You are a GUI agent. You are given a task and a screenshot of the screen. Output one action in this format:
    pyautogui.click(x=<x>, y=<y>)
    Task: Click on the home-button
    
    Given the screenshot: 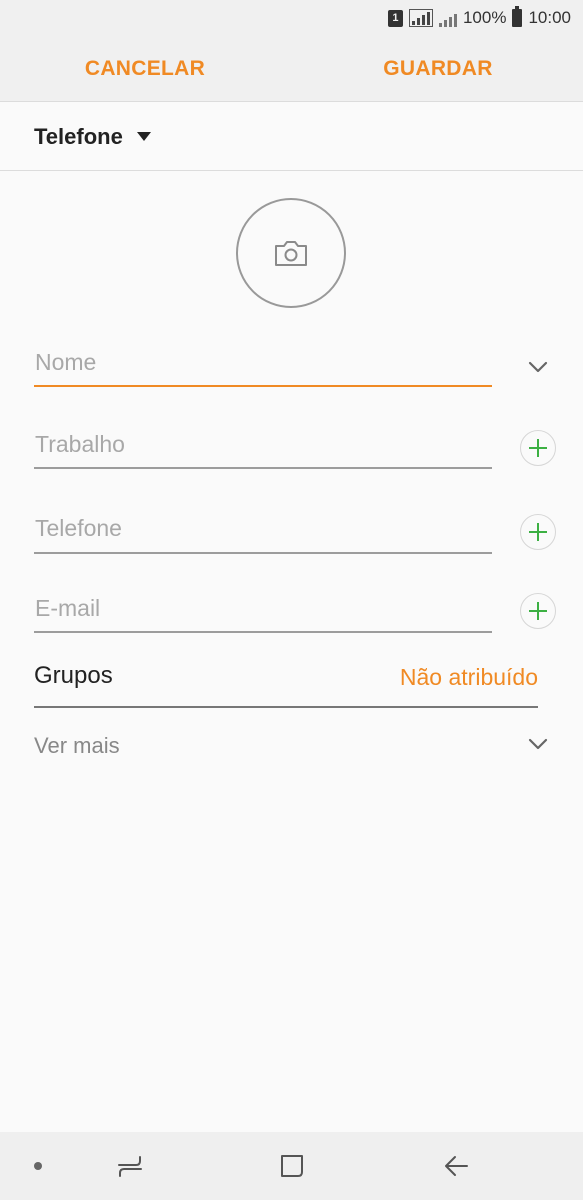 What is the action you would take?
    pyautogui.click(x=292, y=1166)
    